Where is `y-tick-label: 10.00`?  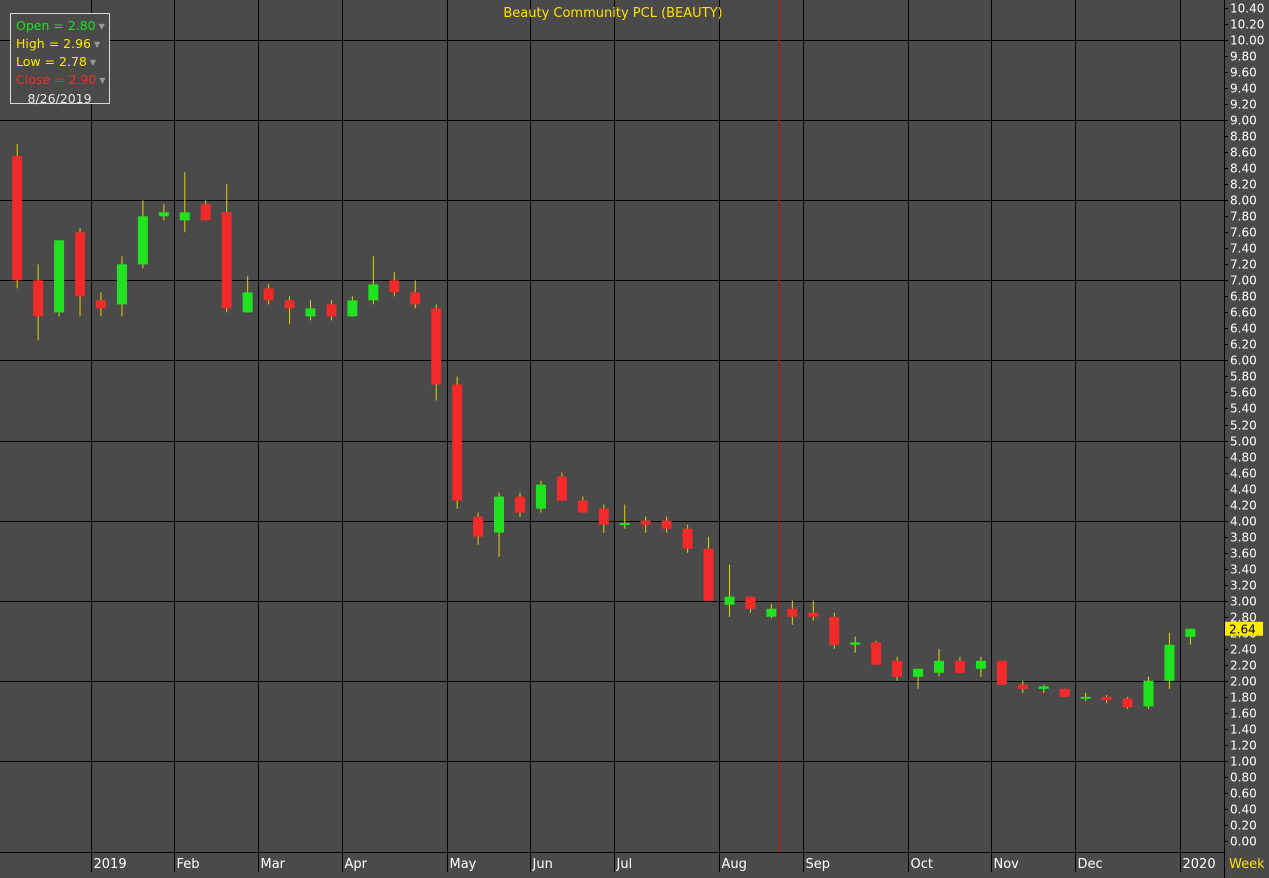
y-tick-label: 10.00 is located at coordinates (1247, 41).